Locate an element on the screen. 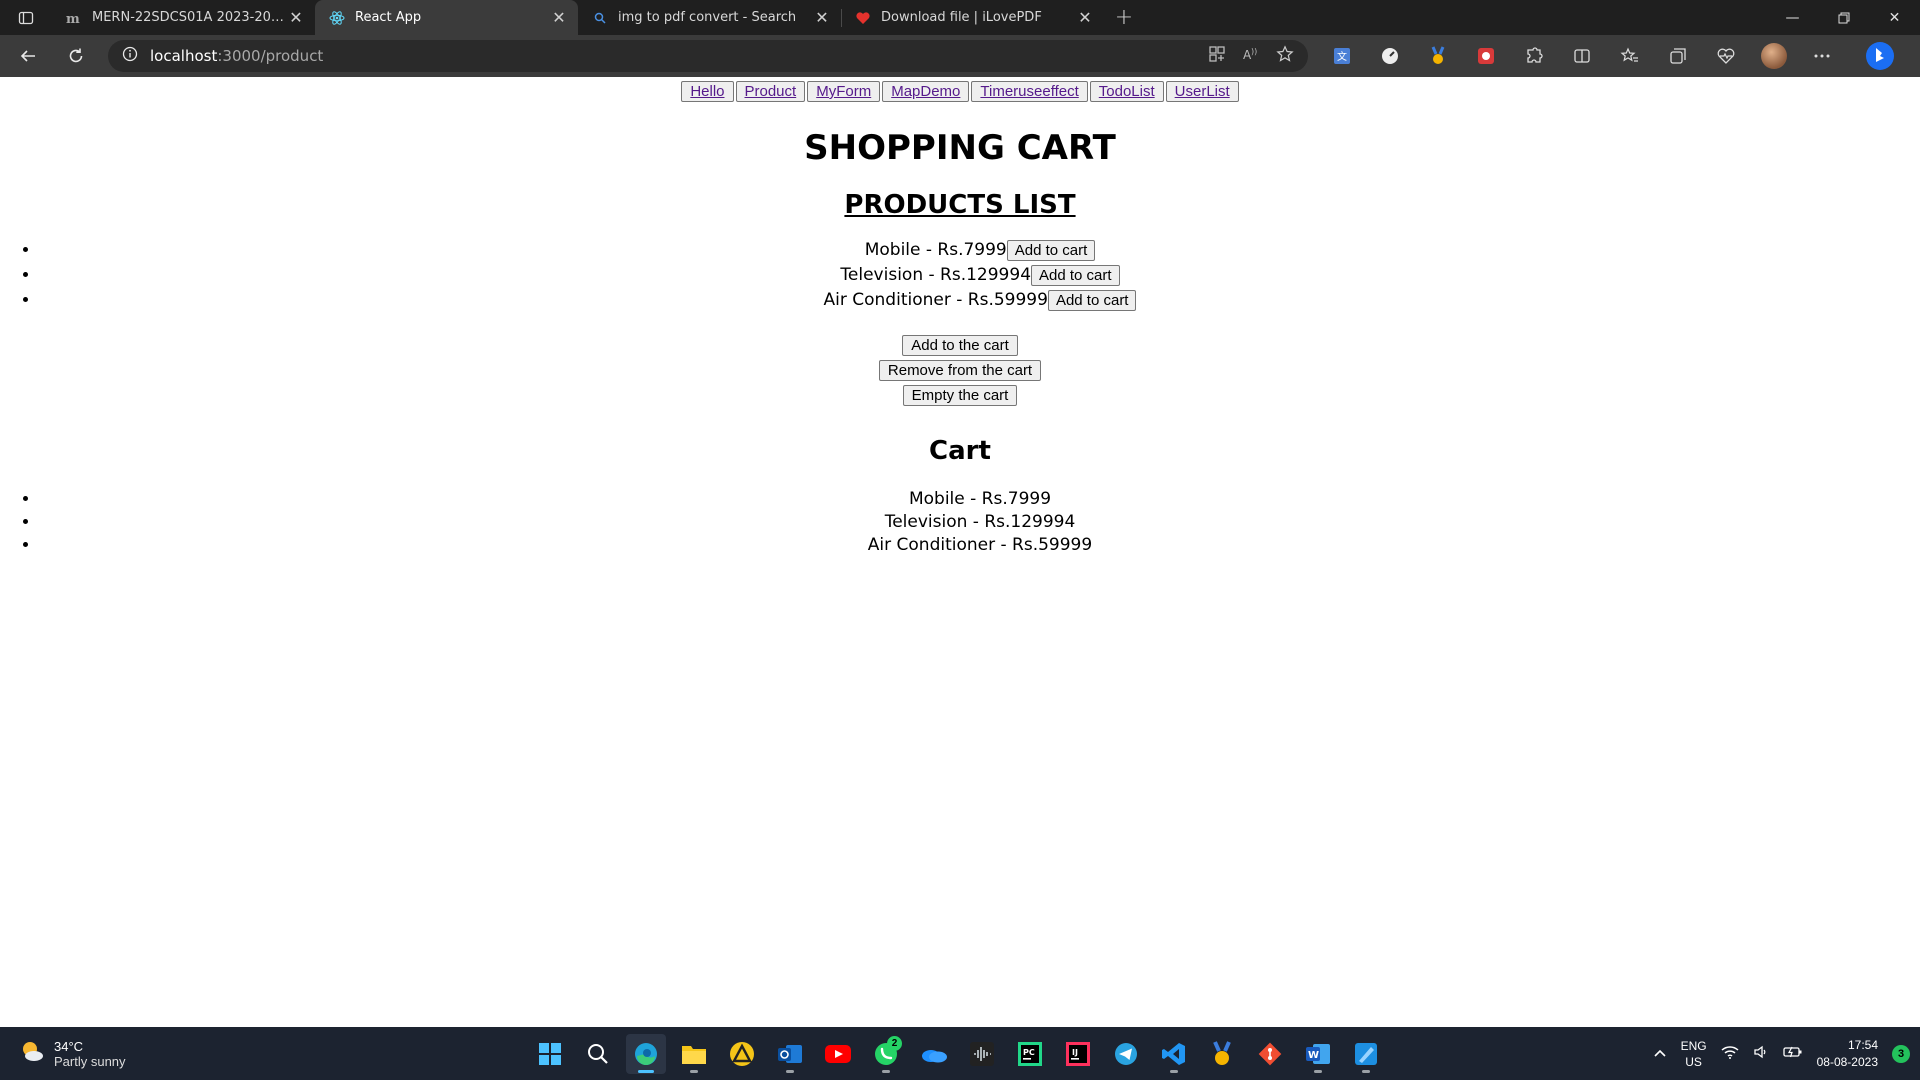  more-options-icon is located at coordinates (1822, 56).